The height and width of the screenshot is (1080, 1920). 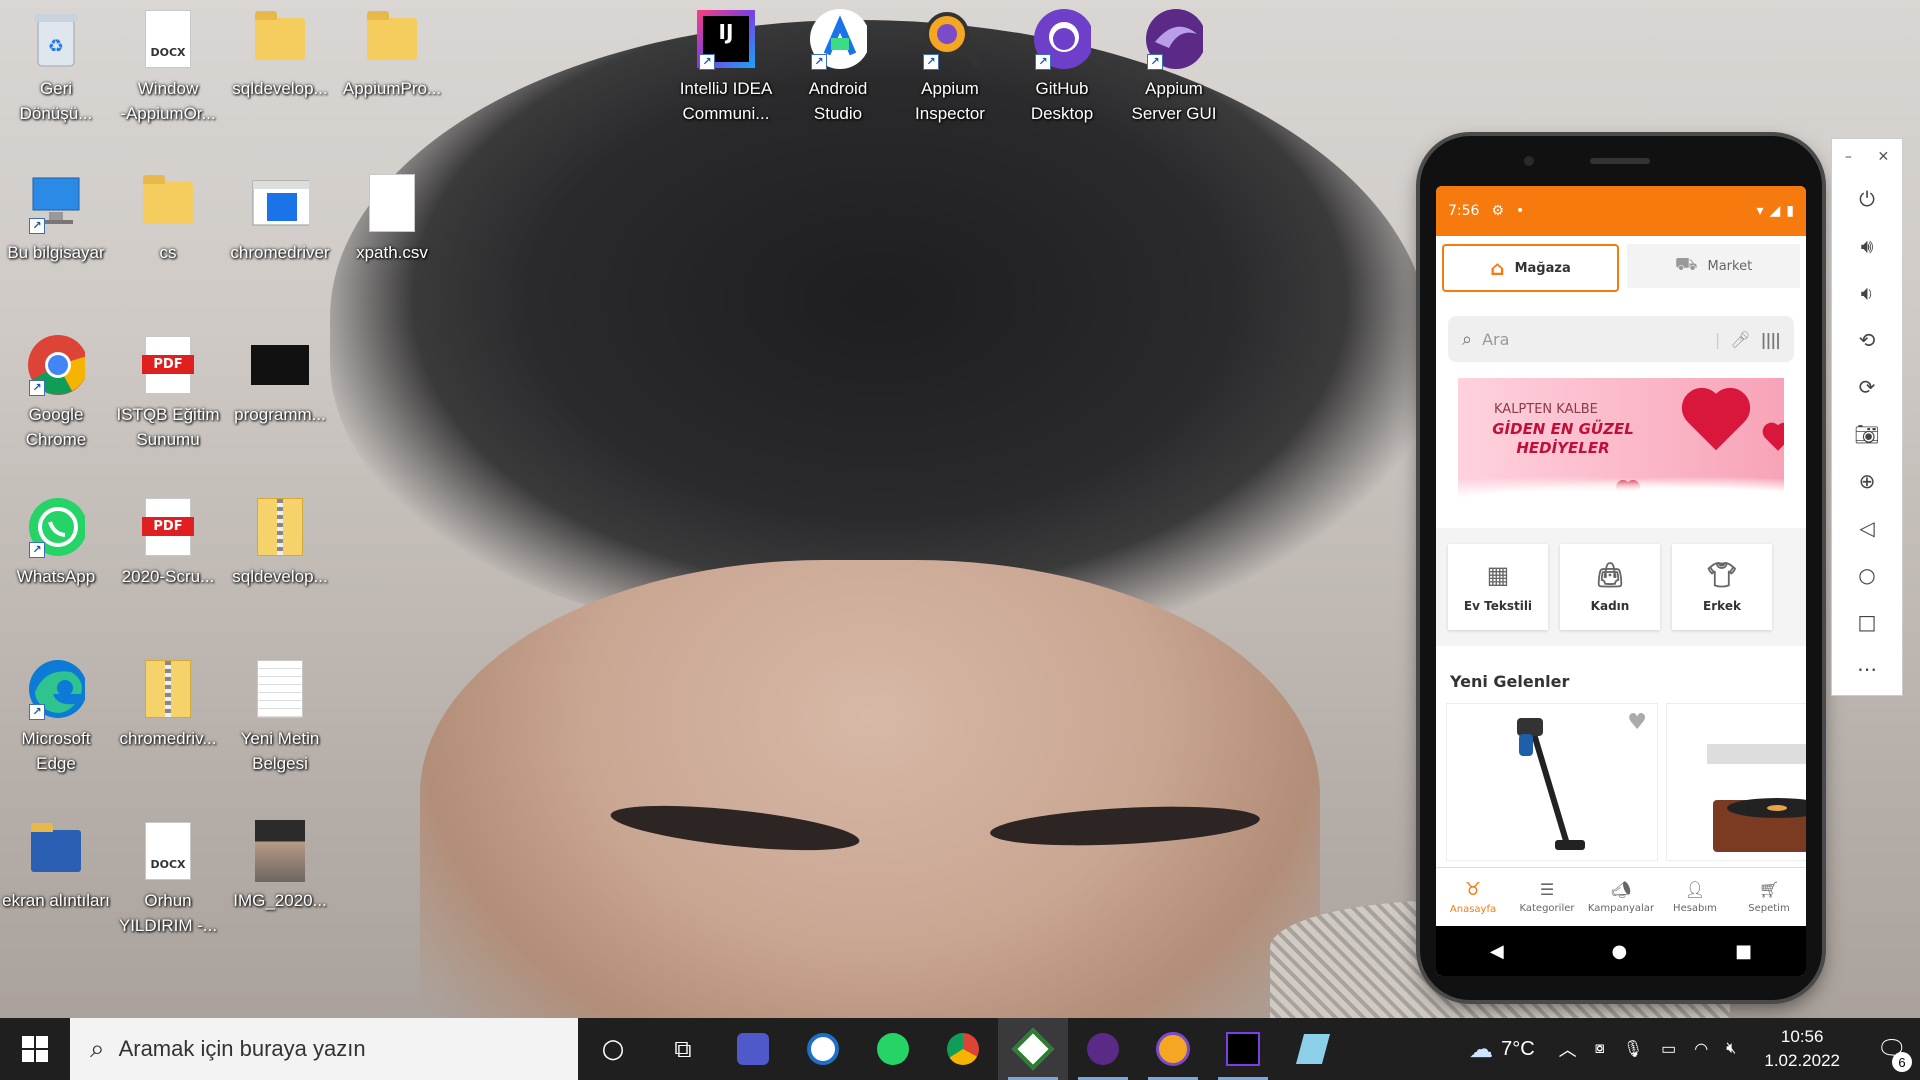 What do you see at coordinates (1771, 339) in the screenshot?
I see `barcode-icon: ||||` at bounding box center [1771, 339].